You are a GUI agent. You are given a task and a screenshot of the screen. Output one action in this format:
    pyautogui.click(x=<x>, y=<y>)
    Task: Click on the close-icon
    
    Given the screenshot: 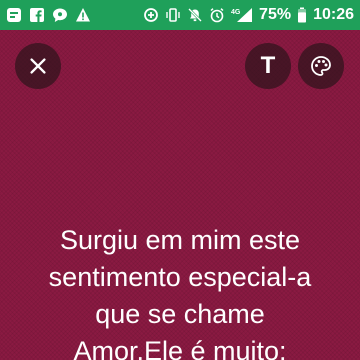 What is the action you would take?
    pyautogui.click(x=38, y=66)
    